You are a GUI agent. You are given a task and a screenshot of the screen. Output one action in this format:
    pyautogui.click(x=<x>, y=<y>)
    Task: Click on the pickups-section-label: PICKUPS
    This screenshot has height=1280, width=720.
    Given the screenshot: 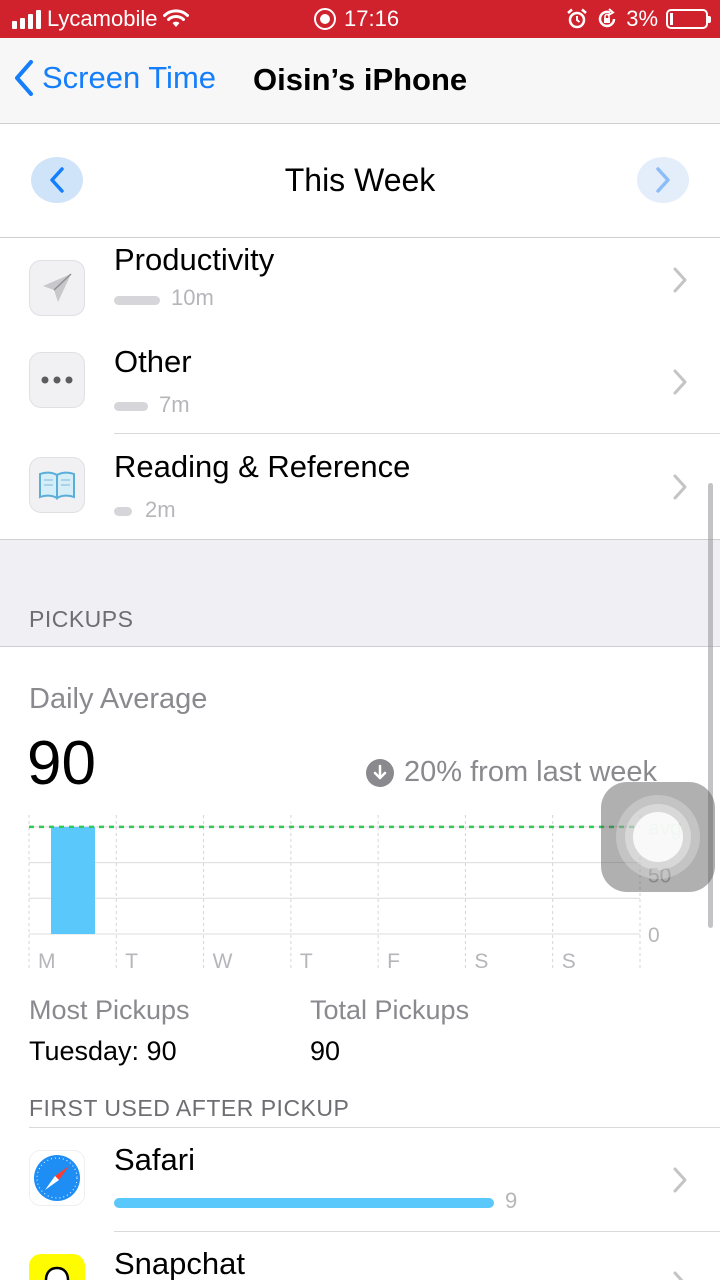 What is the action you would take?
    pyautogui.click(x=81, y=619)
    